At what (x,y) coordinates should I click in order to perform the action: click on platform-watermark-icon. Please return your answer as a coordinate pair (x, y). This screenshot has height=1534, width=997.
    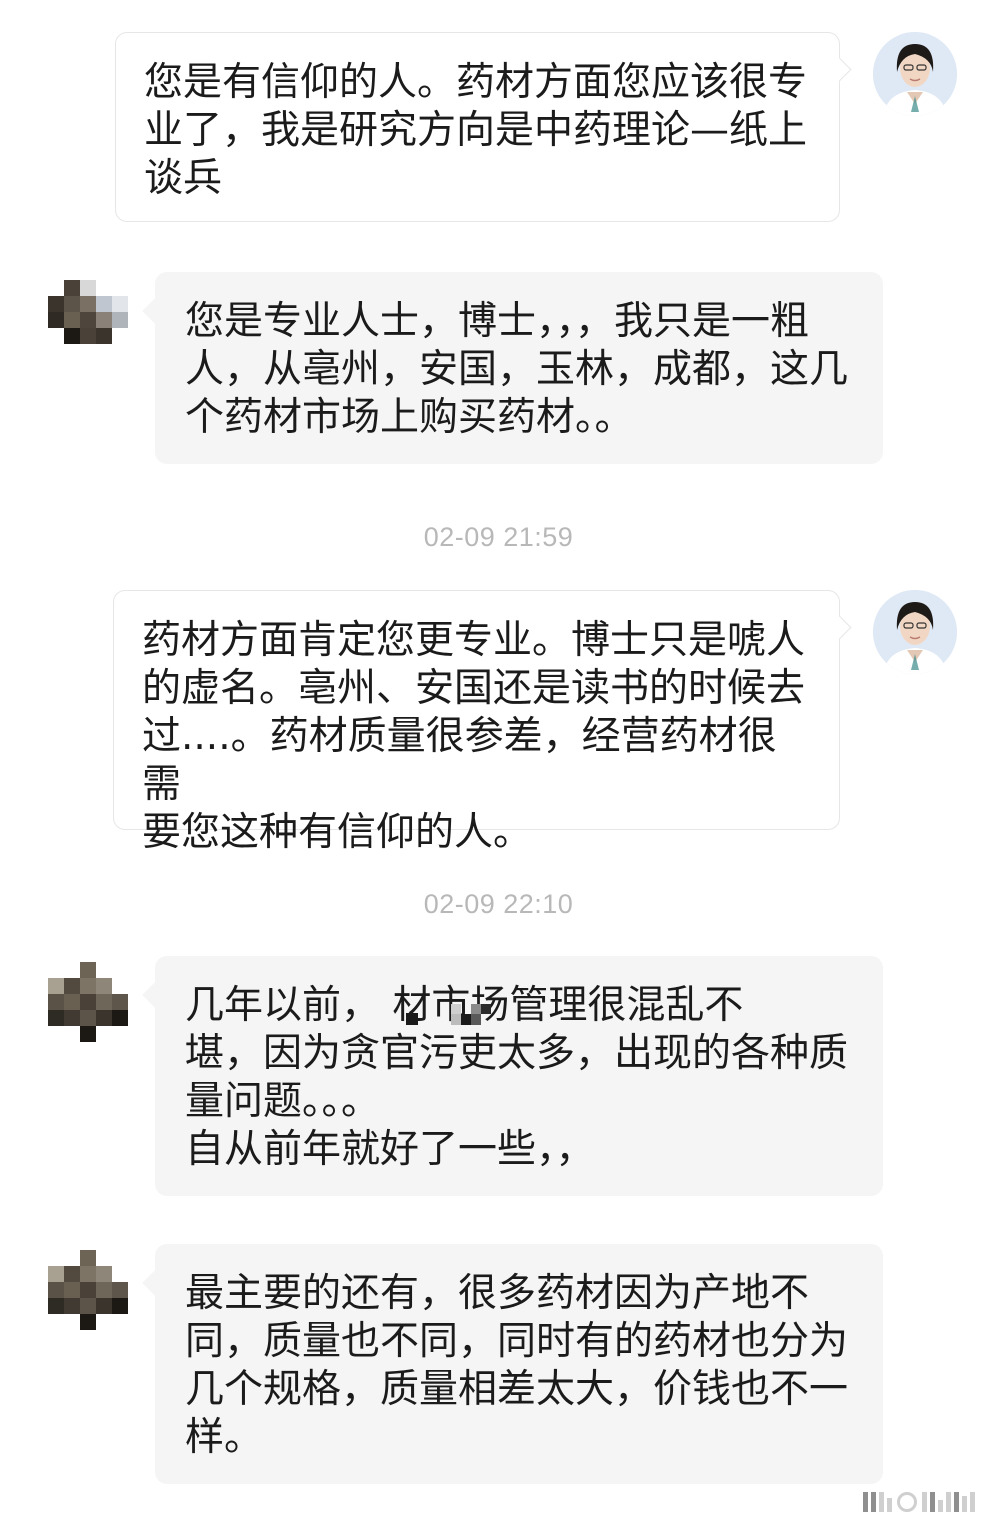
    Looking at the image, I should click on (919, 1502).